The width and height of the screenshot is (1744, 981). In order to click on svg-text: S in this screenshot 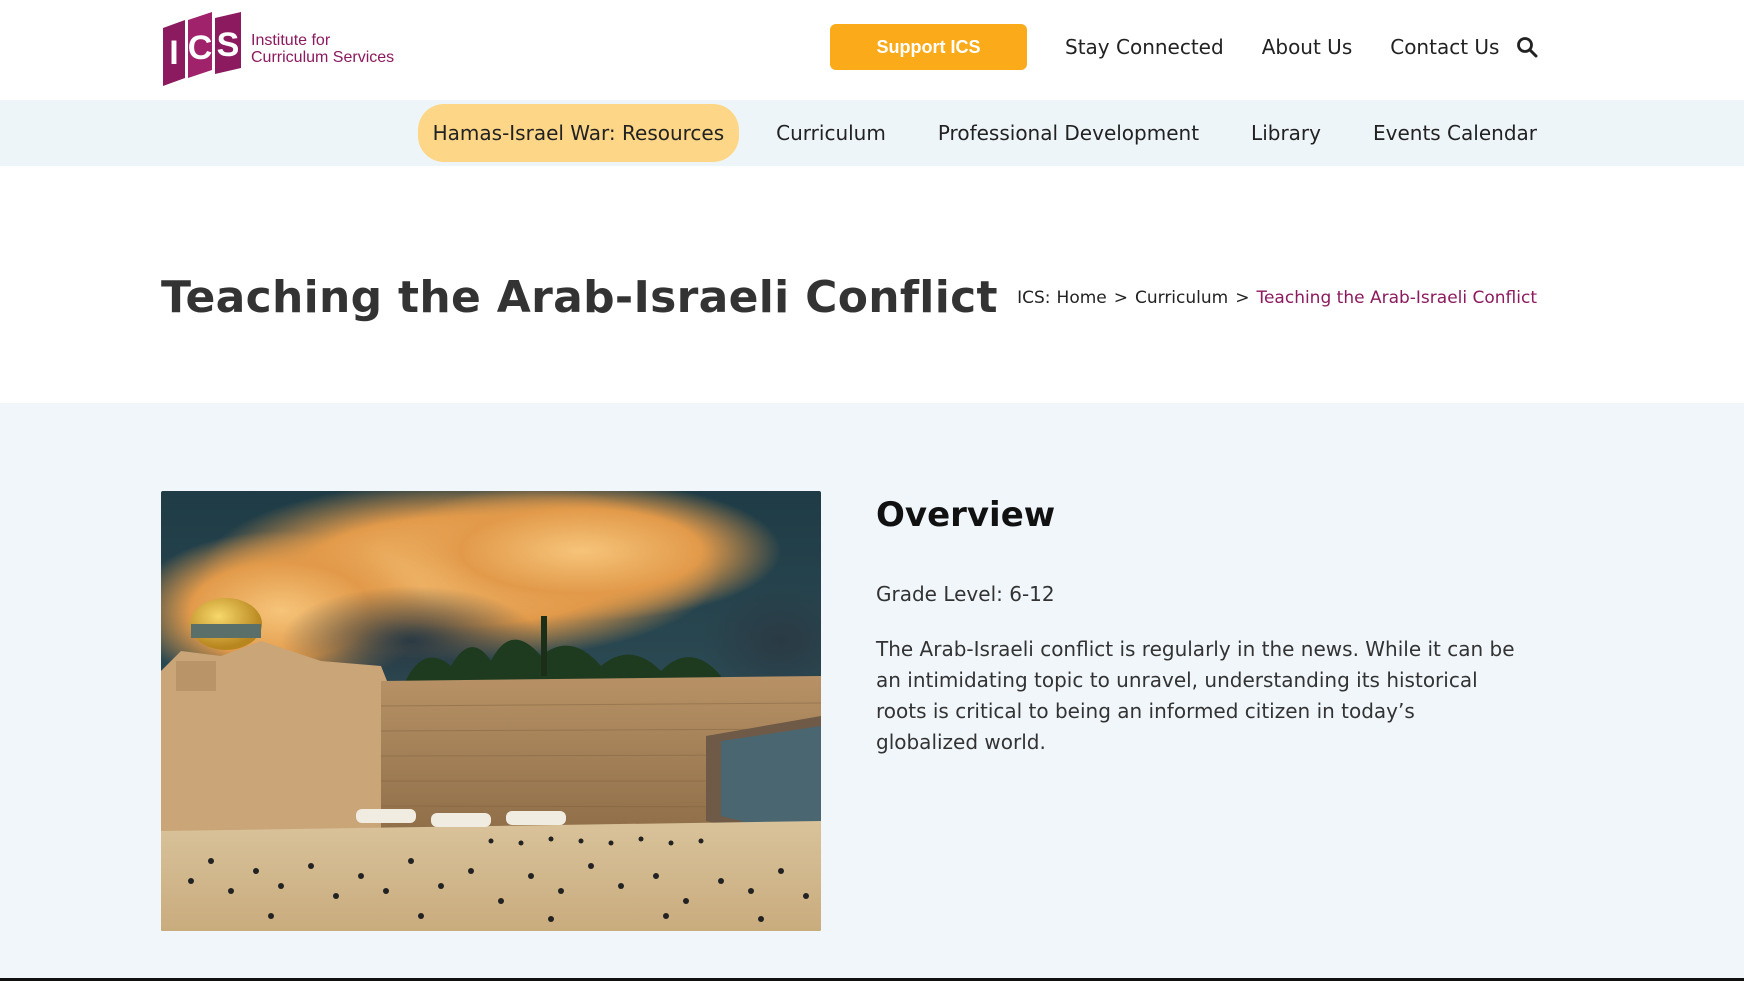, I will do `click(228, 45)`.